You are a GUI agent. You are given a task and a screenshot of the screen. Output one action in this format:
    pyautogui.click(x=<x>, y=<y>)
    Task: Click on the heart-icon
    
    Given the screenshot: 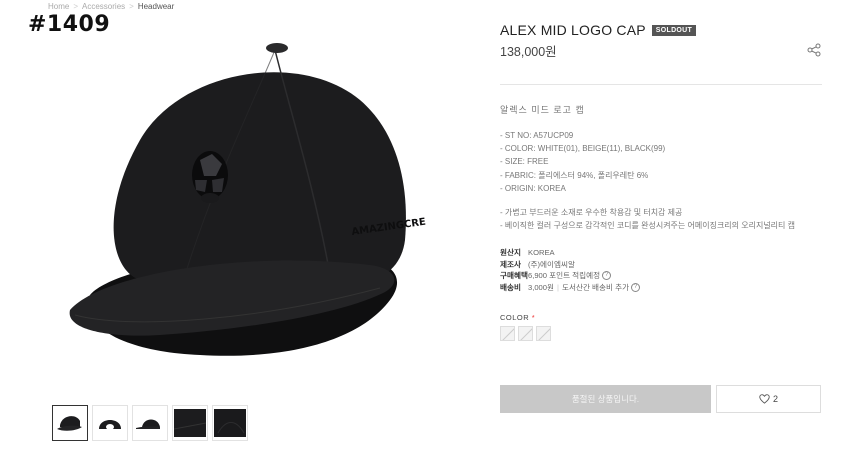 What is the action you would take?
    pyautogui.click(x=764, y=399)
    